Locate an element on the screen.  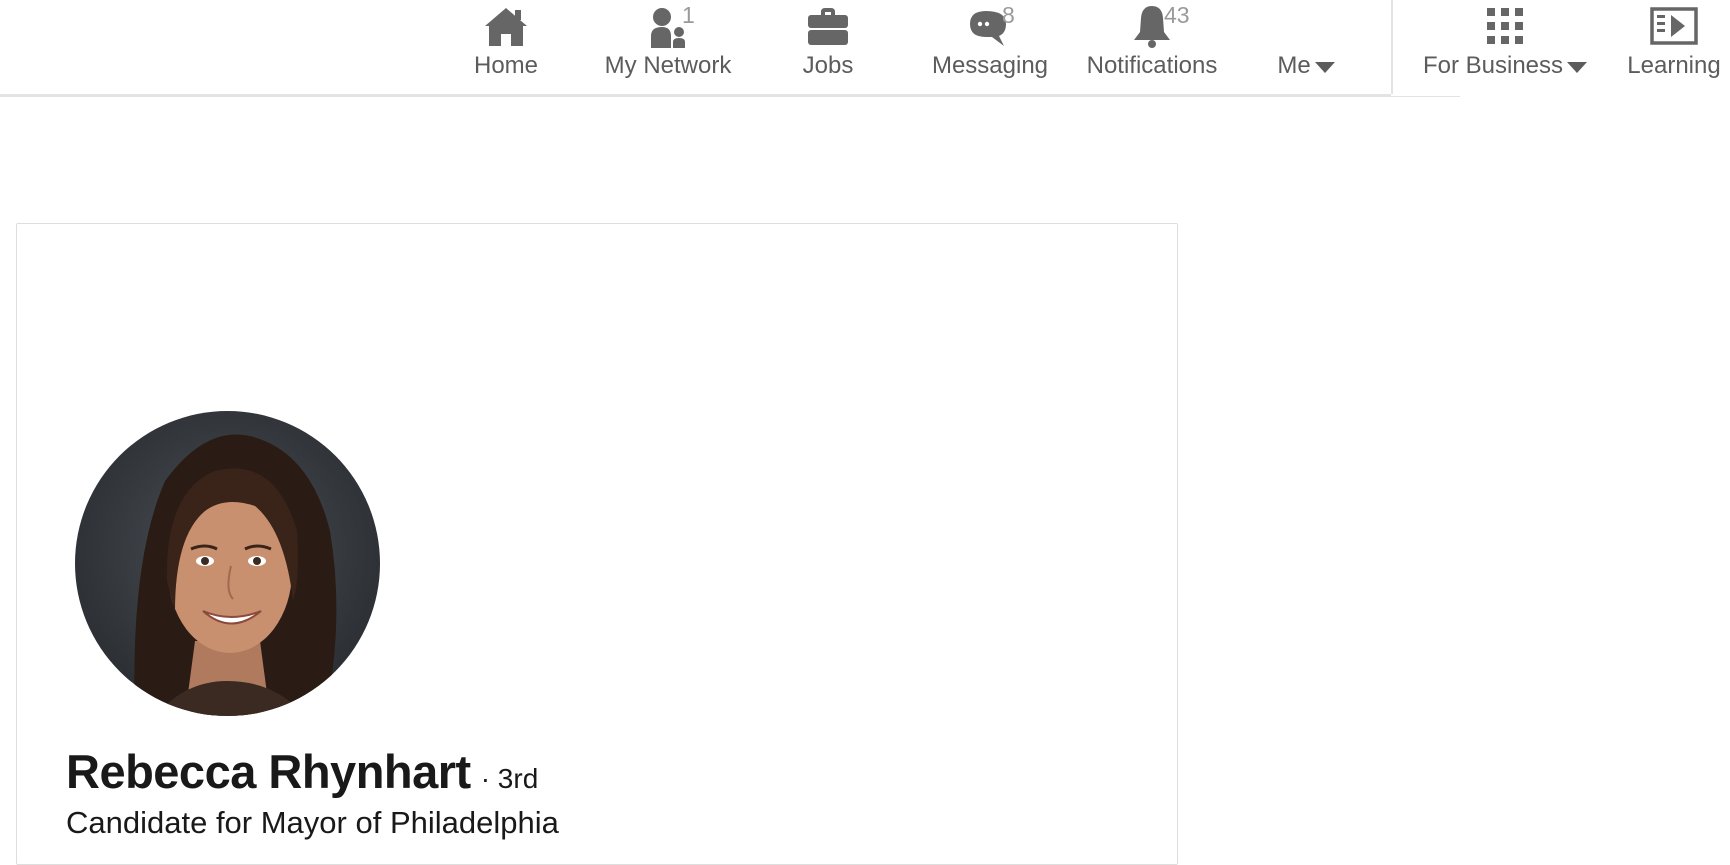
grid-apps-icon is located at coordinates (1505, 26).